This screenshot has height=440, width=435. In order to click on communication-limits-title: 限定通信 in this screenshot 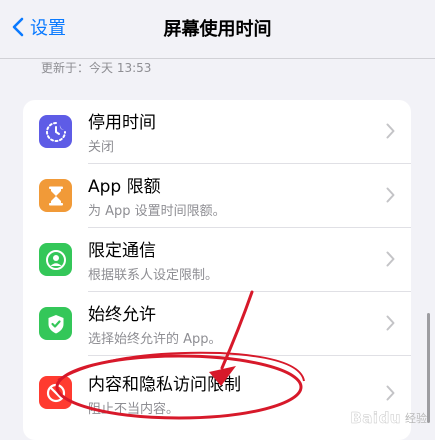, I will do `click(122, 251)`.